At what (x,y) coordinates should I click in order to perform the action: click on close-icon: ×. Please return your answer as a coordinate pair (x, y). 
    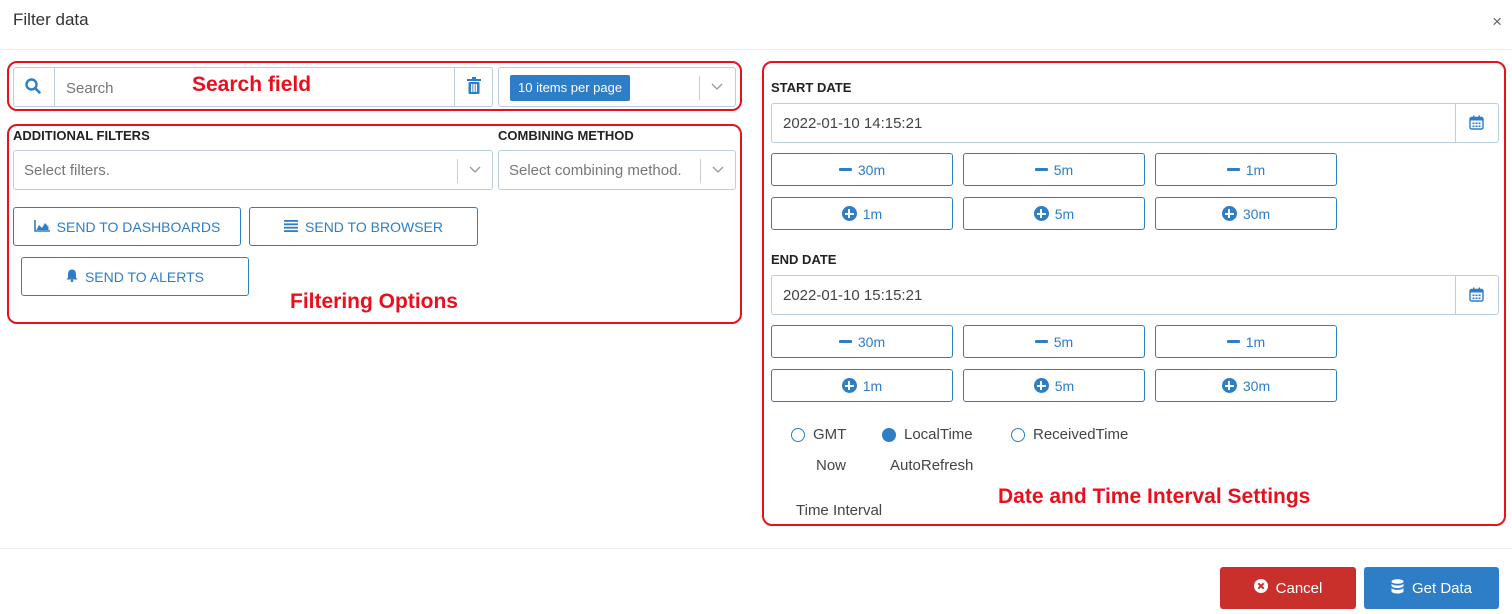
    Looking at the image, I should click on (1497, 22).